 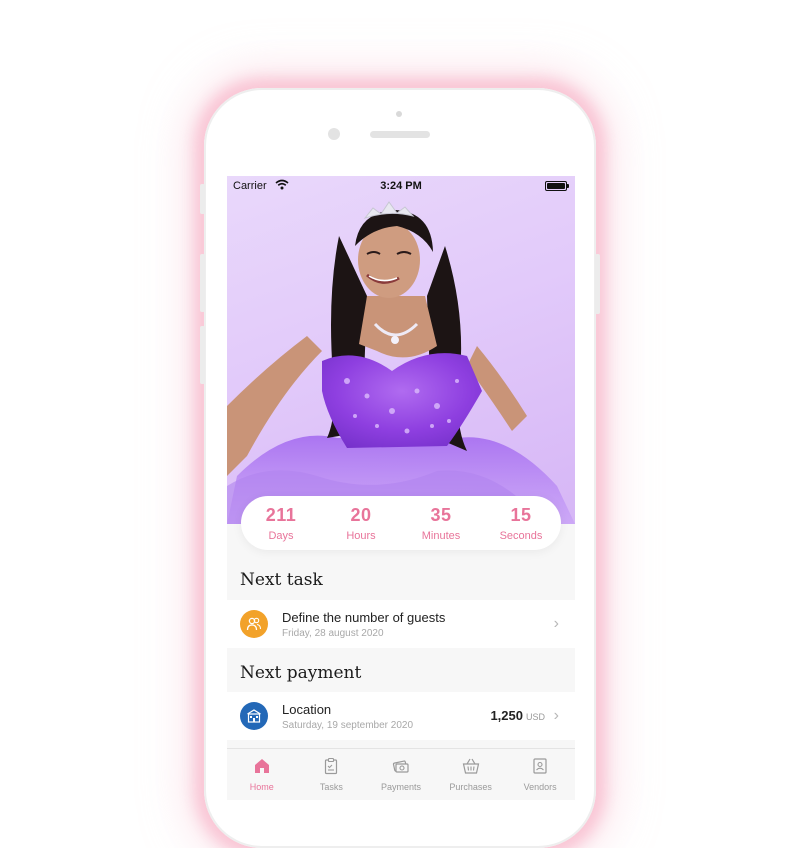 What do you see at coordinates (470, 787) in the screenshot?
I see `tab-label: Purchases` at bounding box center [470, 787].